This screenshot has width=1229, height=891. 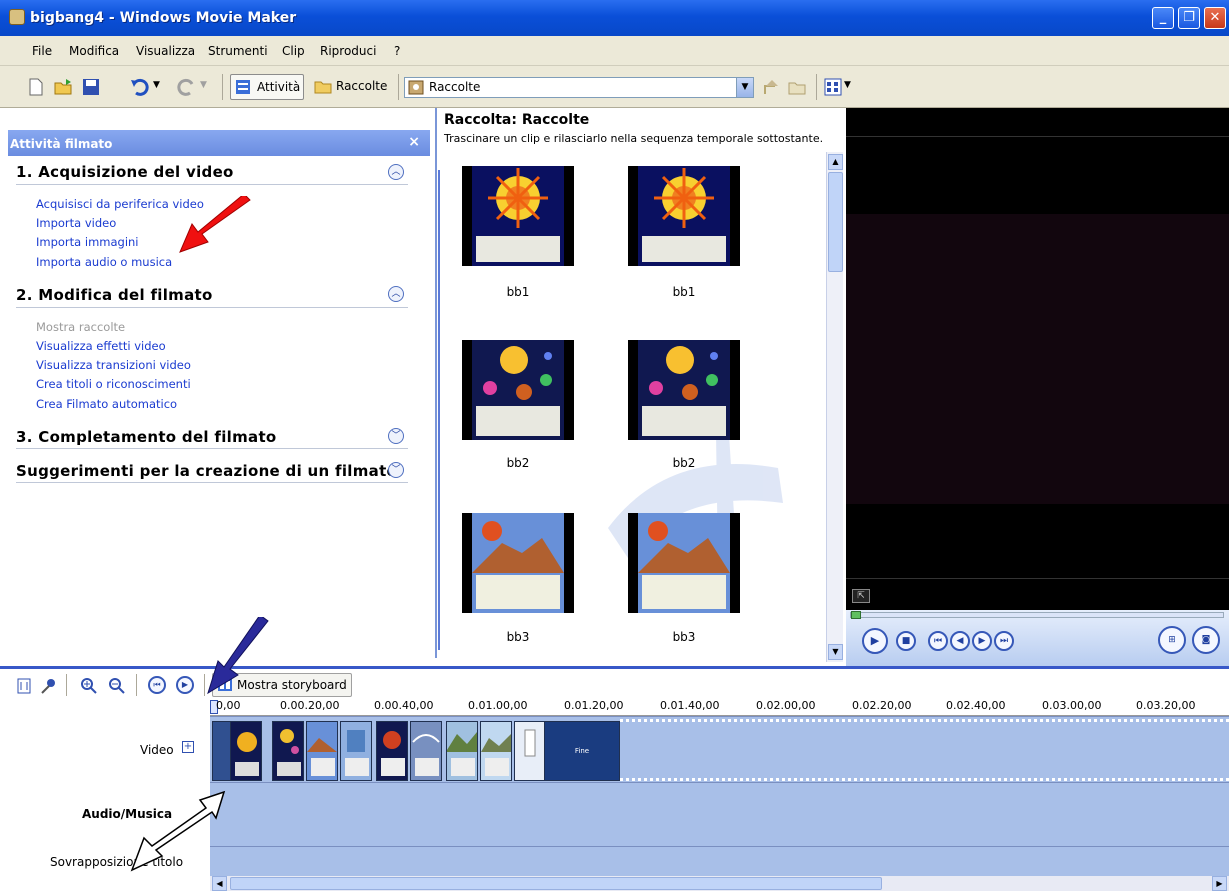 I want to click on close-button: ✕, so click(x=1215, y=18).